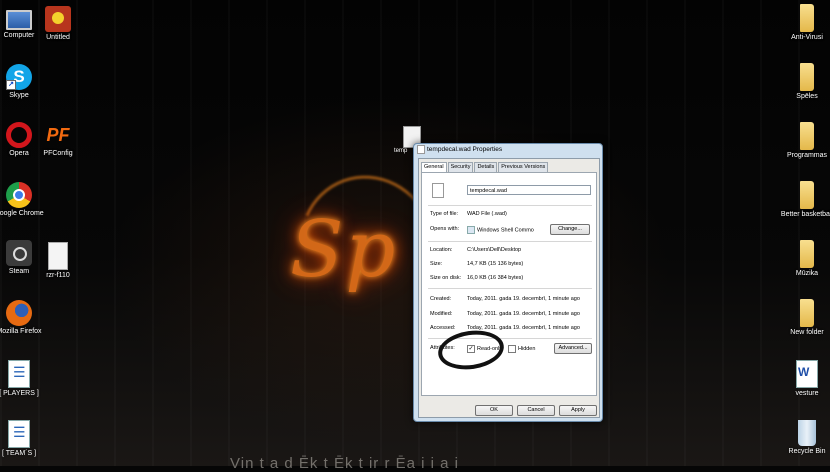  I want to click on desktop-icon-pfconfig: PF PFConfig, so click(58, 140).